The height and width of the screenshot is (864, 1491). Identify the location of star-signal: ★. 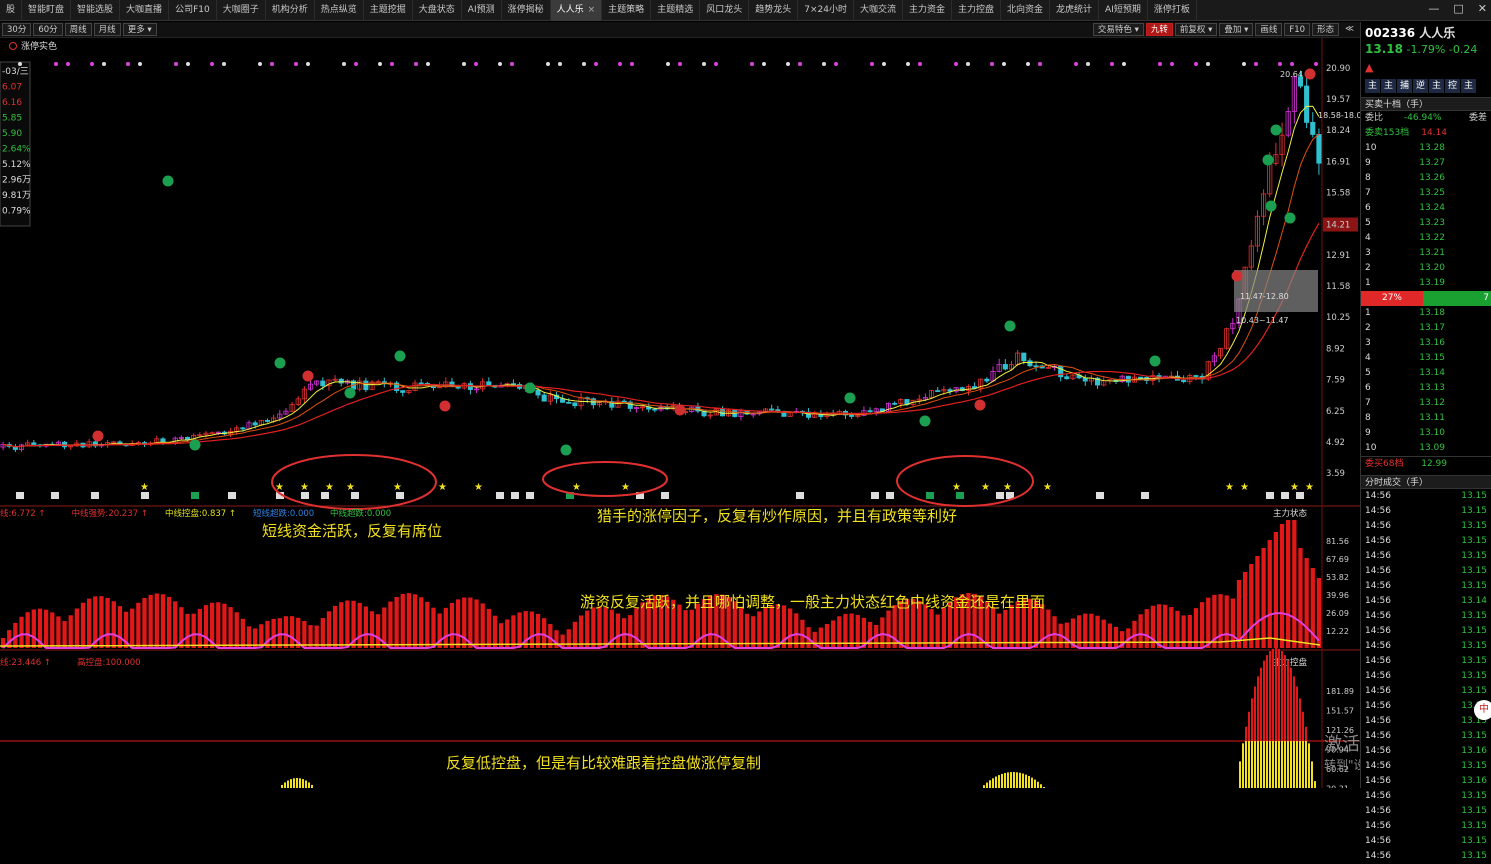
(304, 487).